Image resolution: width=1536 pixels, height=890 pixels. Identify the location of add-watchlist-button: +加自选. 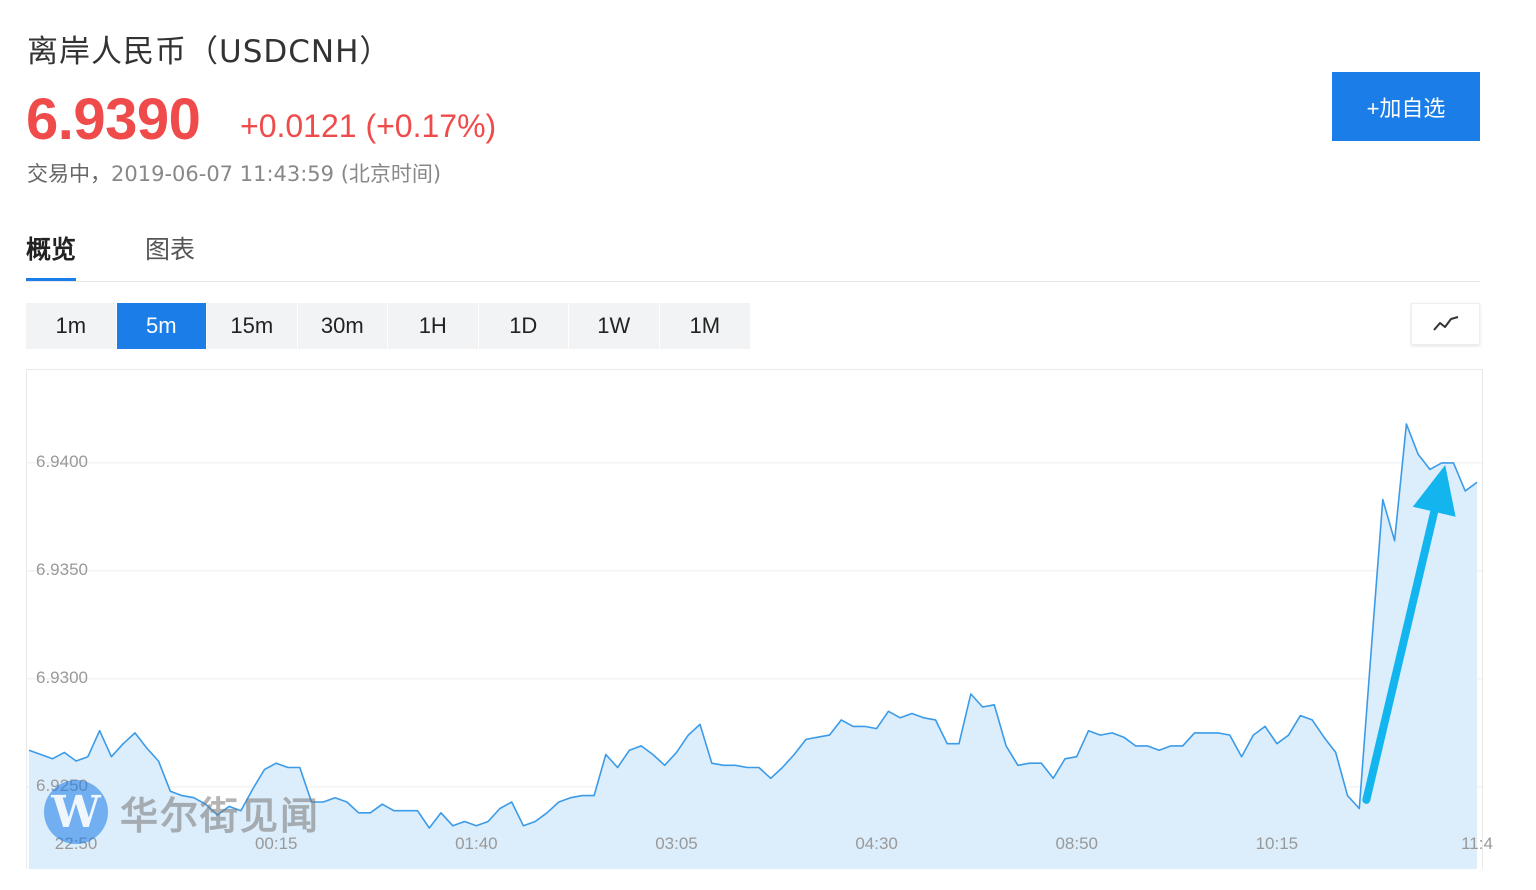
(1406, 106).